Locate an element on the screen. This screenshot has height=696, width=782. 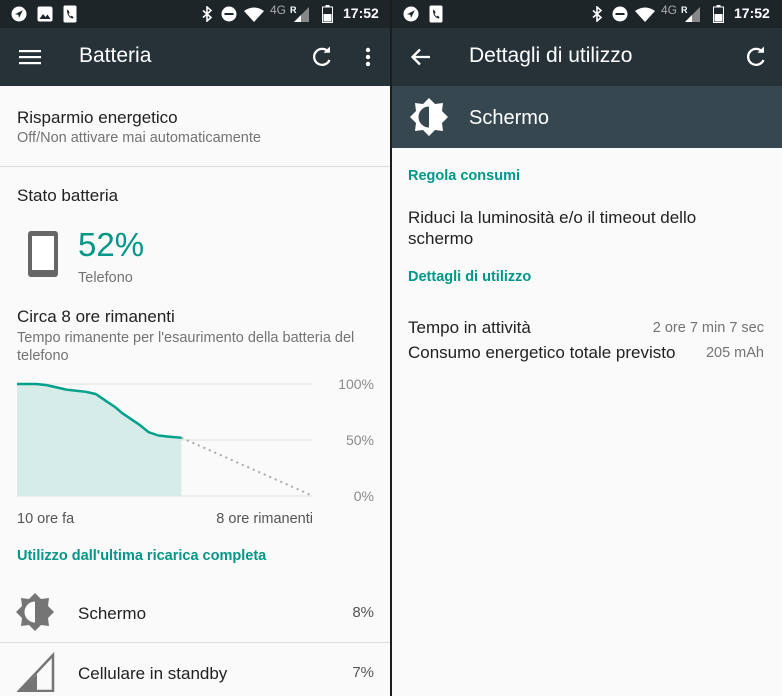
power-saver-title: Risparmio energetico is located at coordinates (97, 117).